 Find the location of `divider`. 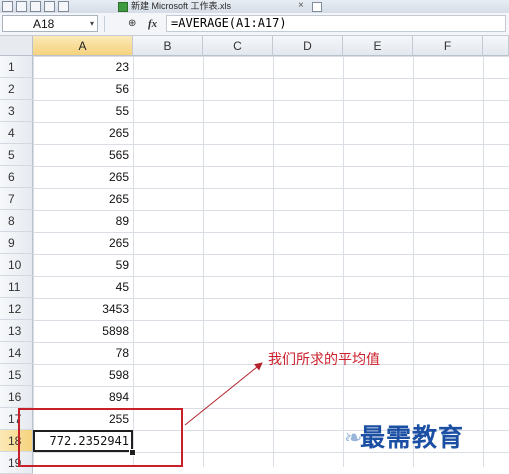

divider is located at coordinates (104, 24).